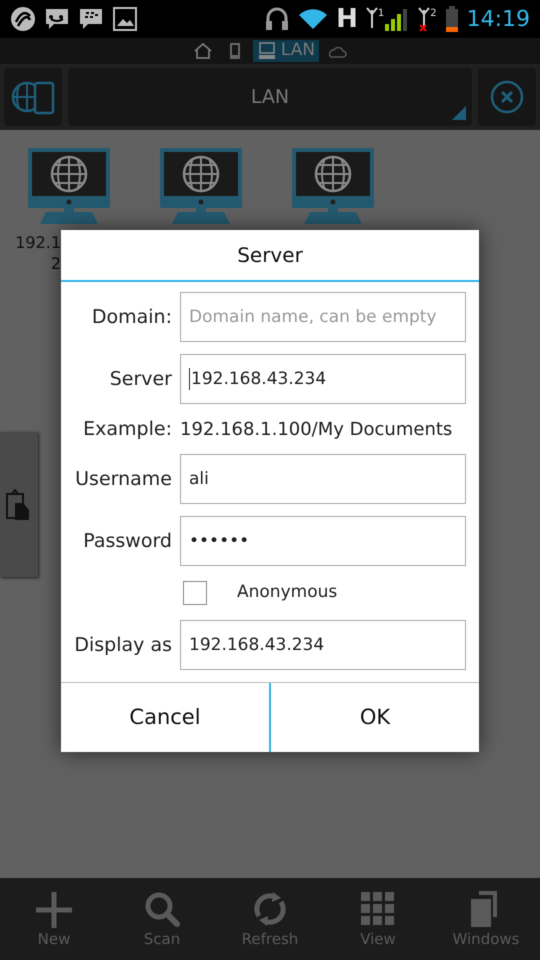 The image size is (540, 960). I want to click on side-panel-tab, so click(19, 504).